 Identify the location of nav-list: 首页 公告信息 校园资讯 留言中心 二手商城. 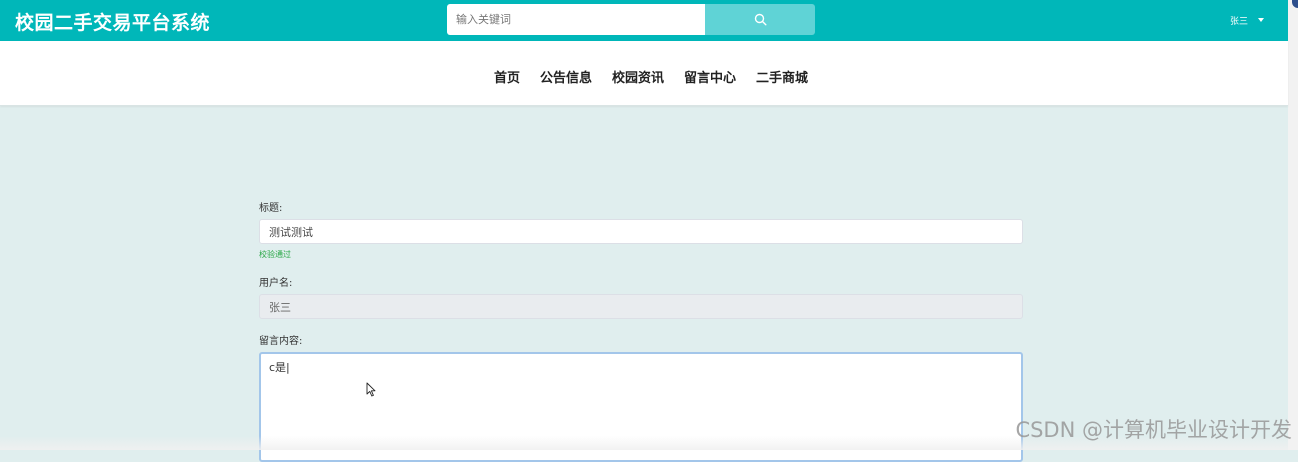
(644, 76).